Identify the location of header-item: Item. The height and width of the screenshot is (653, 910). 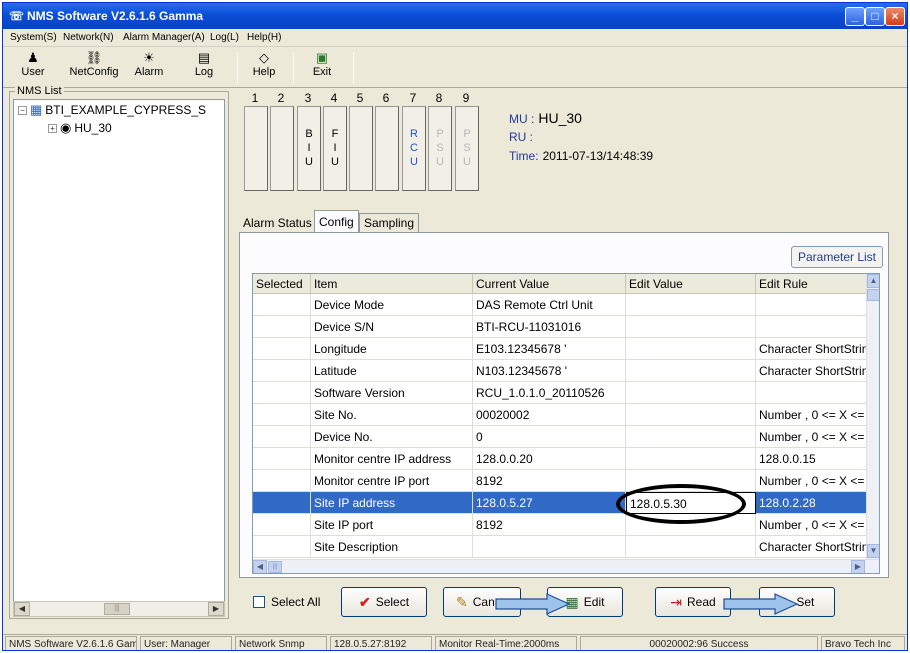
(392, 284).